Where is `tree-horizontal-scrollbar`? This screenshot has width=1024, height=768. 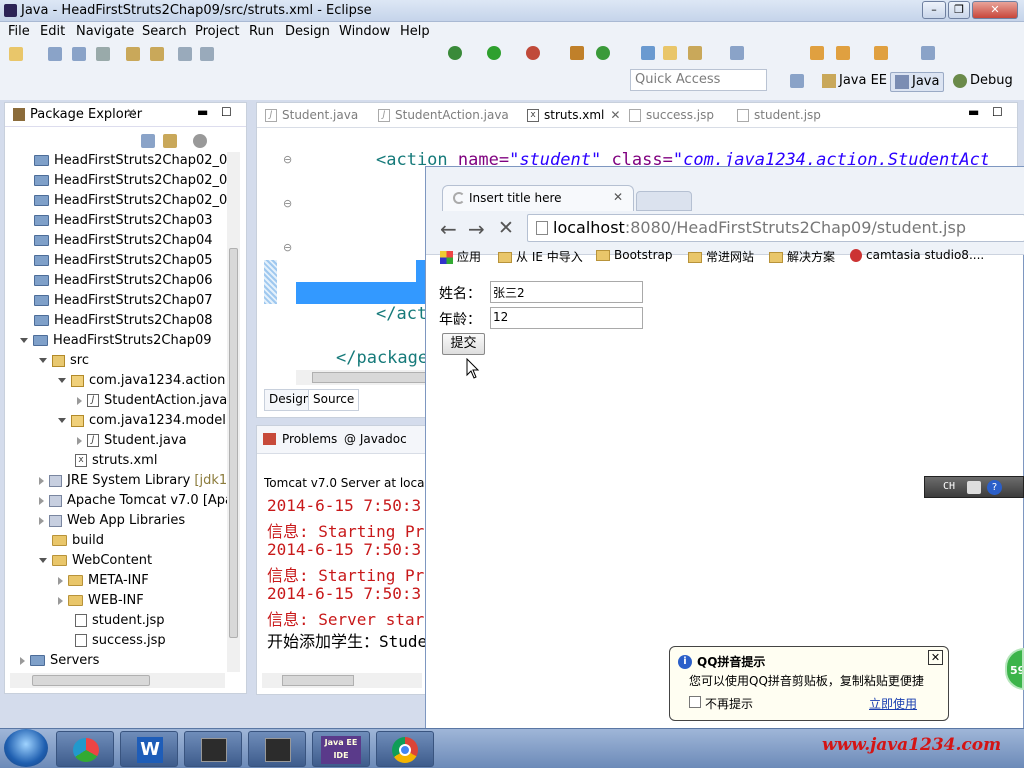 tree-horizontal-scrollbar is located at coordinates (117, 680).